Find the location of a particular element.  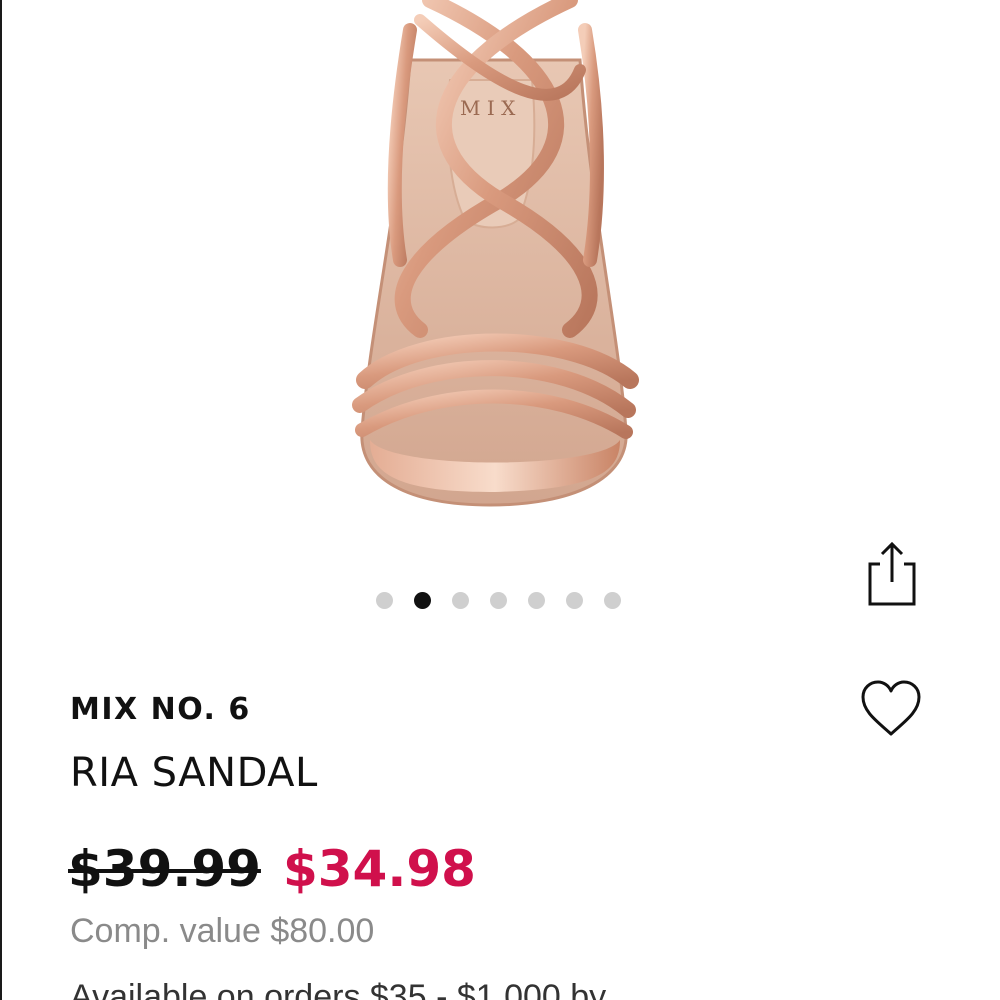

favorite-button is located at coordinates (891, 709).